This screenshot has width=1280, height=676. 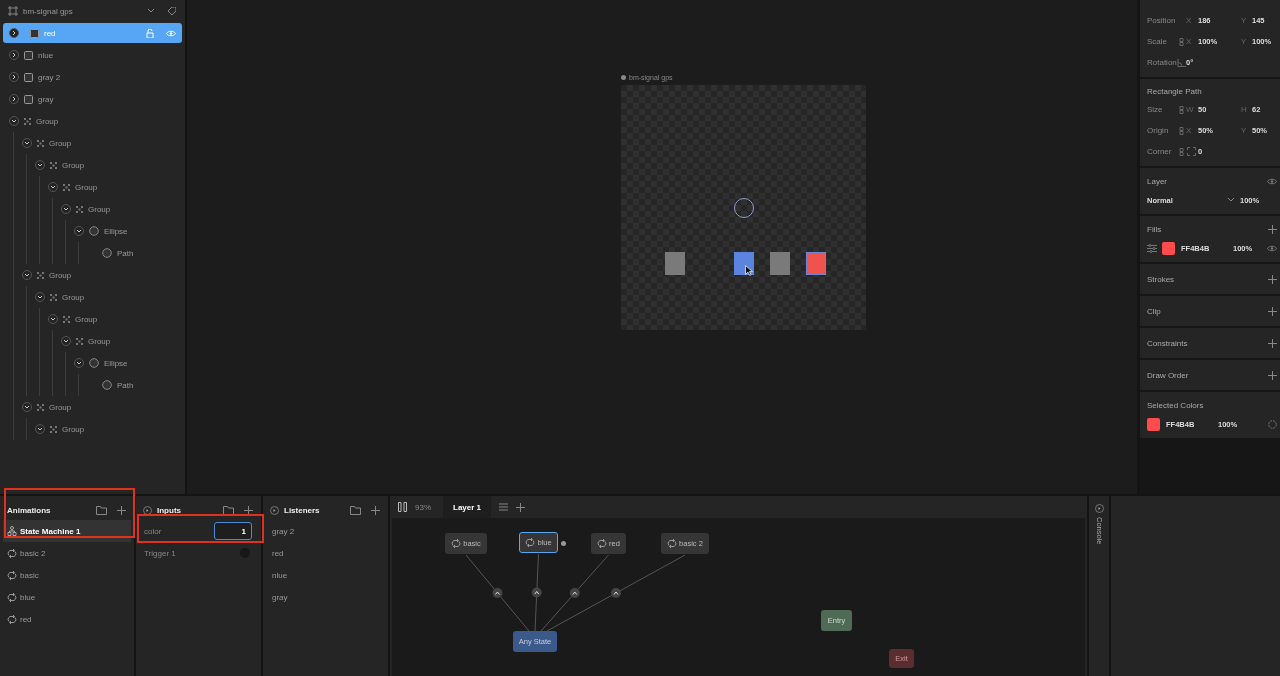 What do you see at coordinates (467, 507) in the screenshot?
I see `layer-tab: Layer 1` at bounding box center [467, 507].